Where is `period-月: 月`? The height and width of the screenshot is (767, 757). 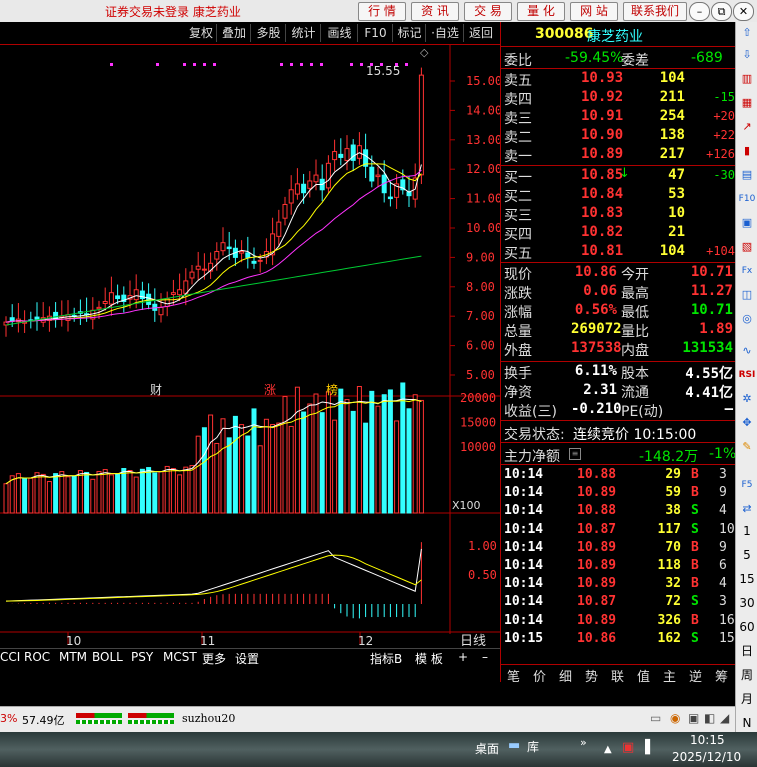 period-月: 月 is located at coordinates (747, 699).